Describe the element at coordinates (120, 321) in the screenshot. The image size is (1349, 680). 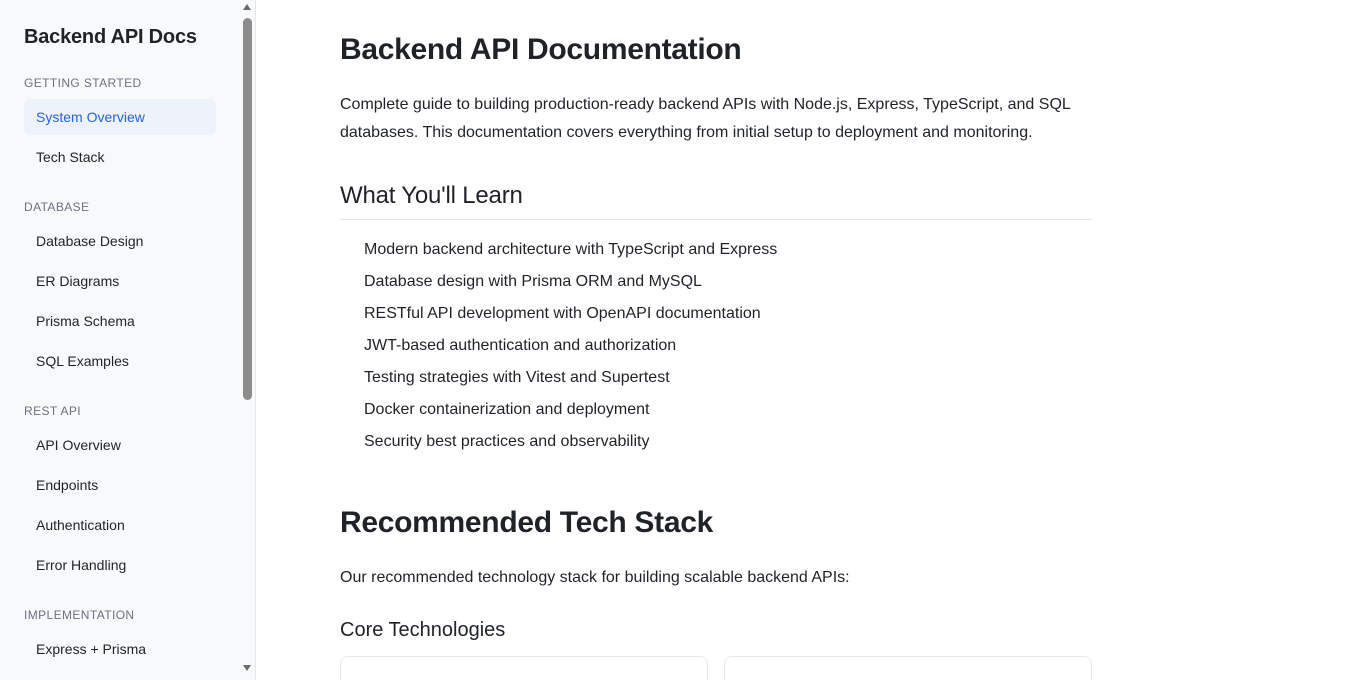
I see `sidebar-item-prisma-schema: Prisma Schema` at that location.